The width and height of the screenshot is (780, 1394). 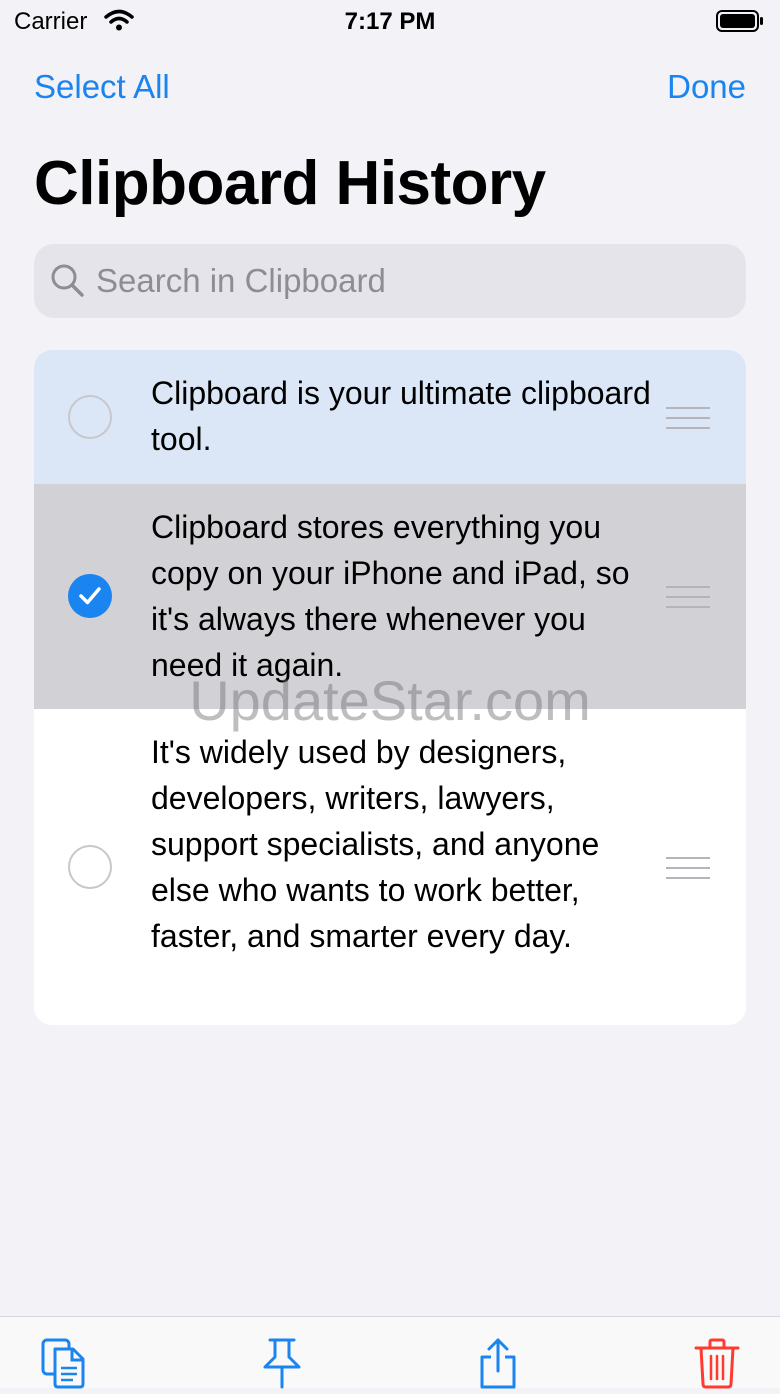 What do you see at coordinates (68, 283) in the screenshot?
I see `search-icon` at bounding box center [68, 283].